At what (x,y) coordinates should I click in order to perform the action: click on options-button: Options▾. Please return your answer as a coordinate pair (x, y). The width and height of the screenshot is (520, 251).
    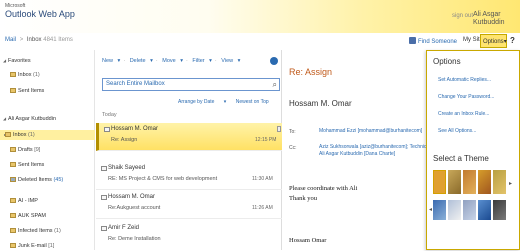
    Looking at the image, I should click on (493, 41).